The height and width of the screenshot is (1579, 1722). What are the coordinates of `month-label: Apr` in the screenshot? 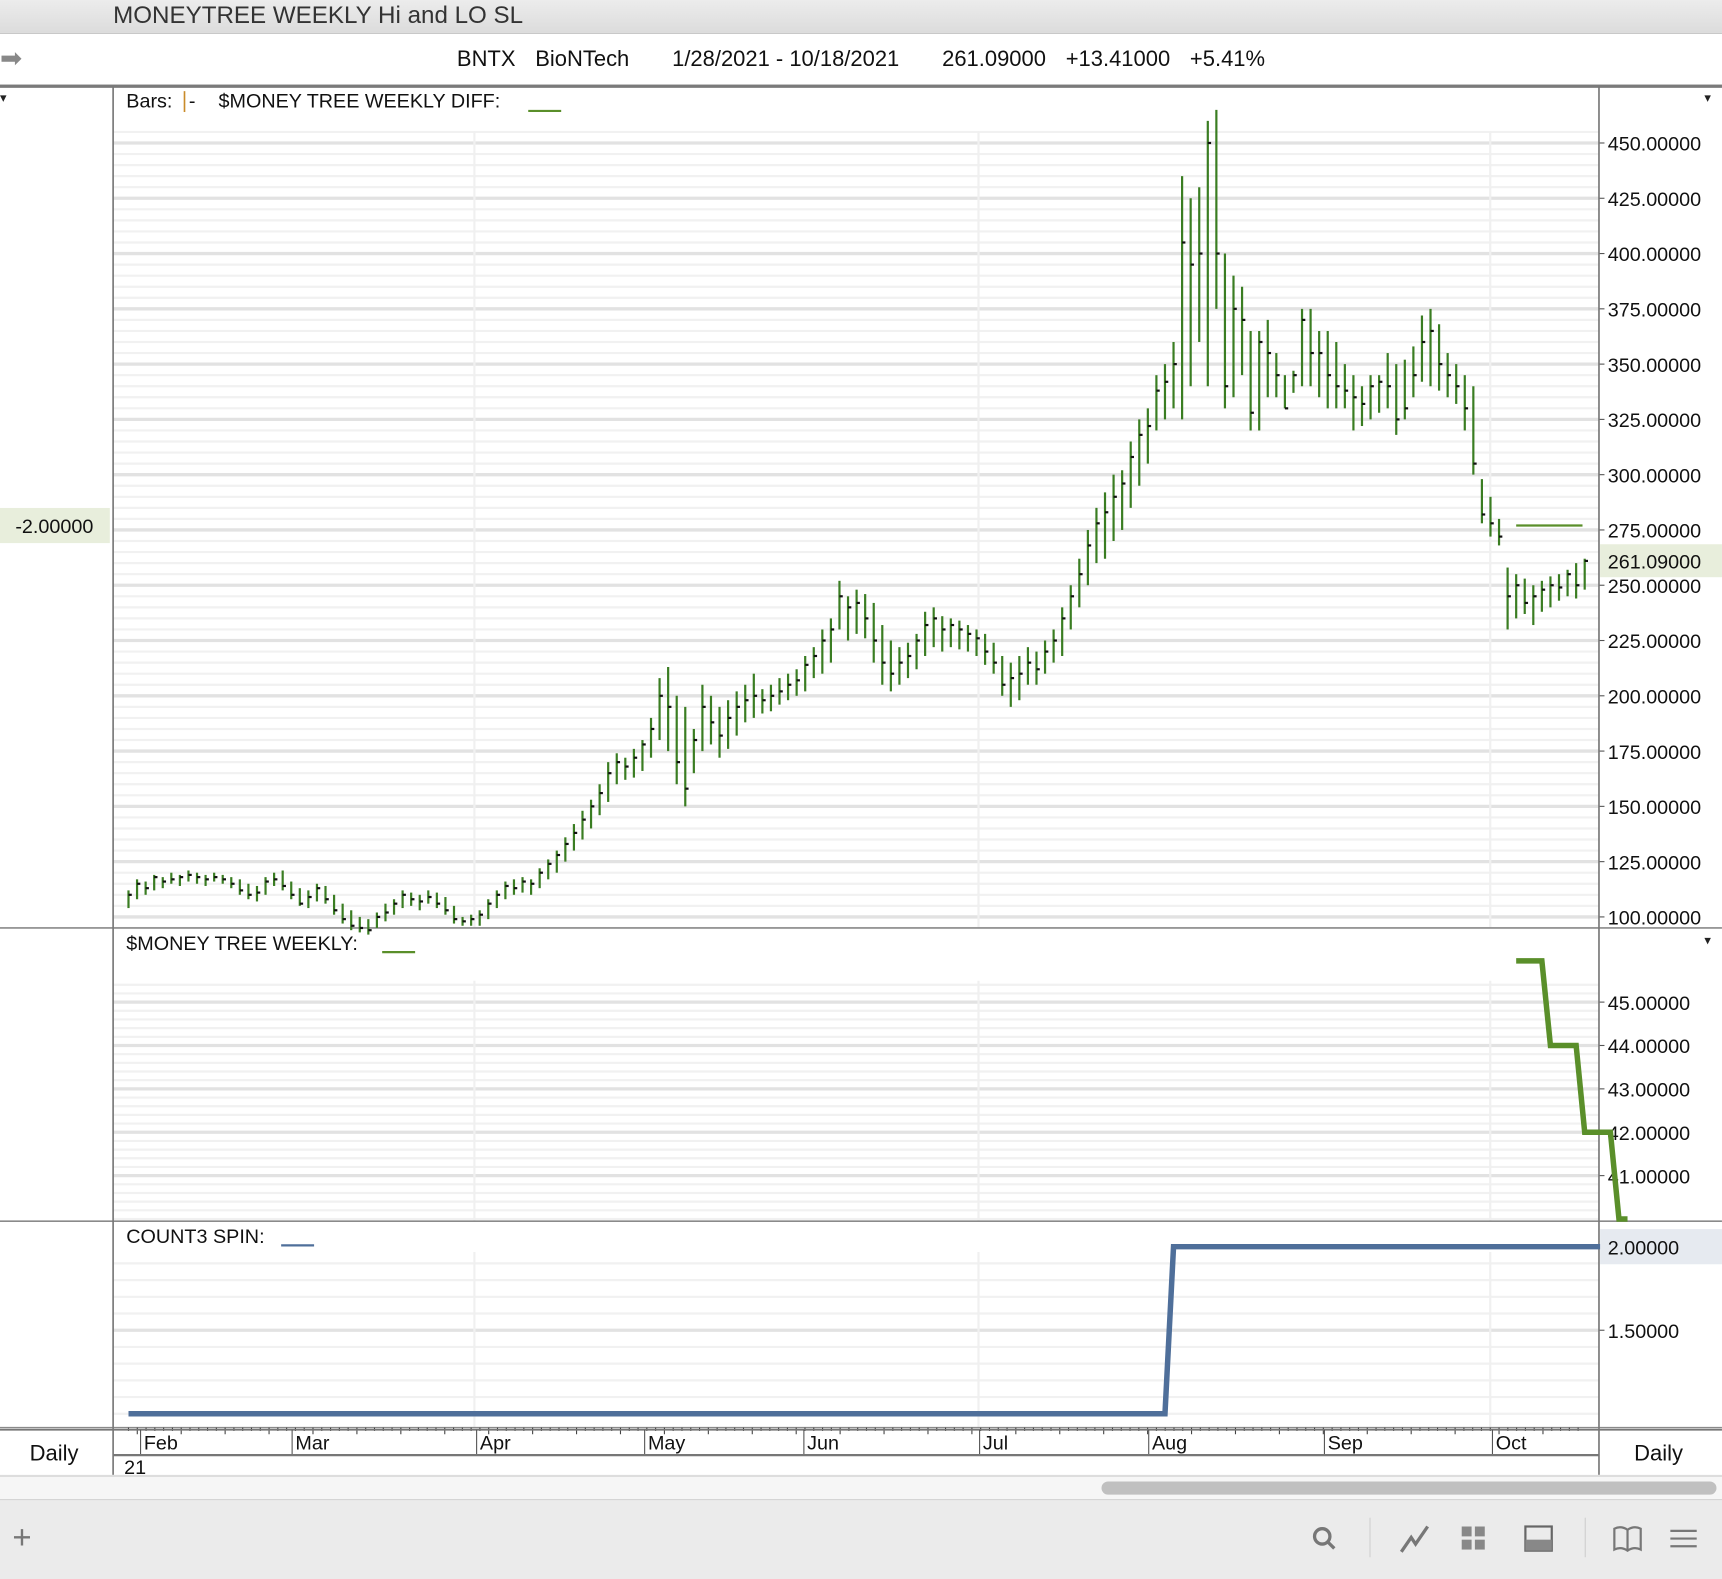 It's located at (495, 1444).